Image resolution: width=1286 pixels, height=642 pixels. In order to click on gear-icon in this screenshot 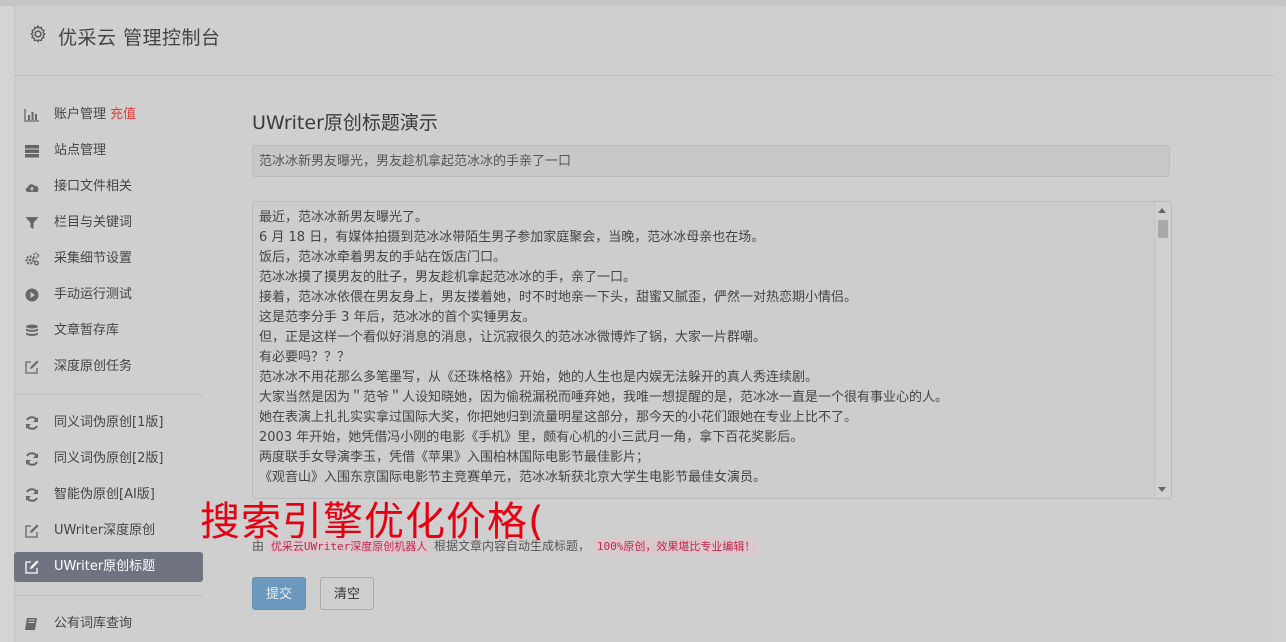, I will do `click(38, 34)`.